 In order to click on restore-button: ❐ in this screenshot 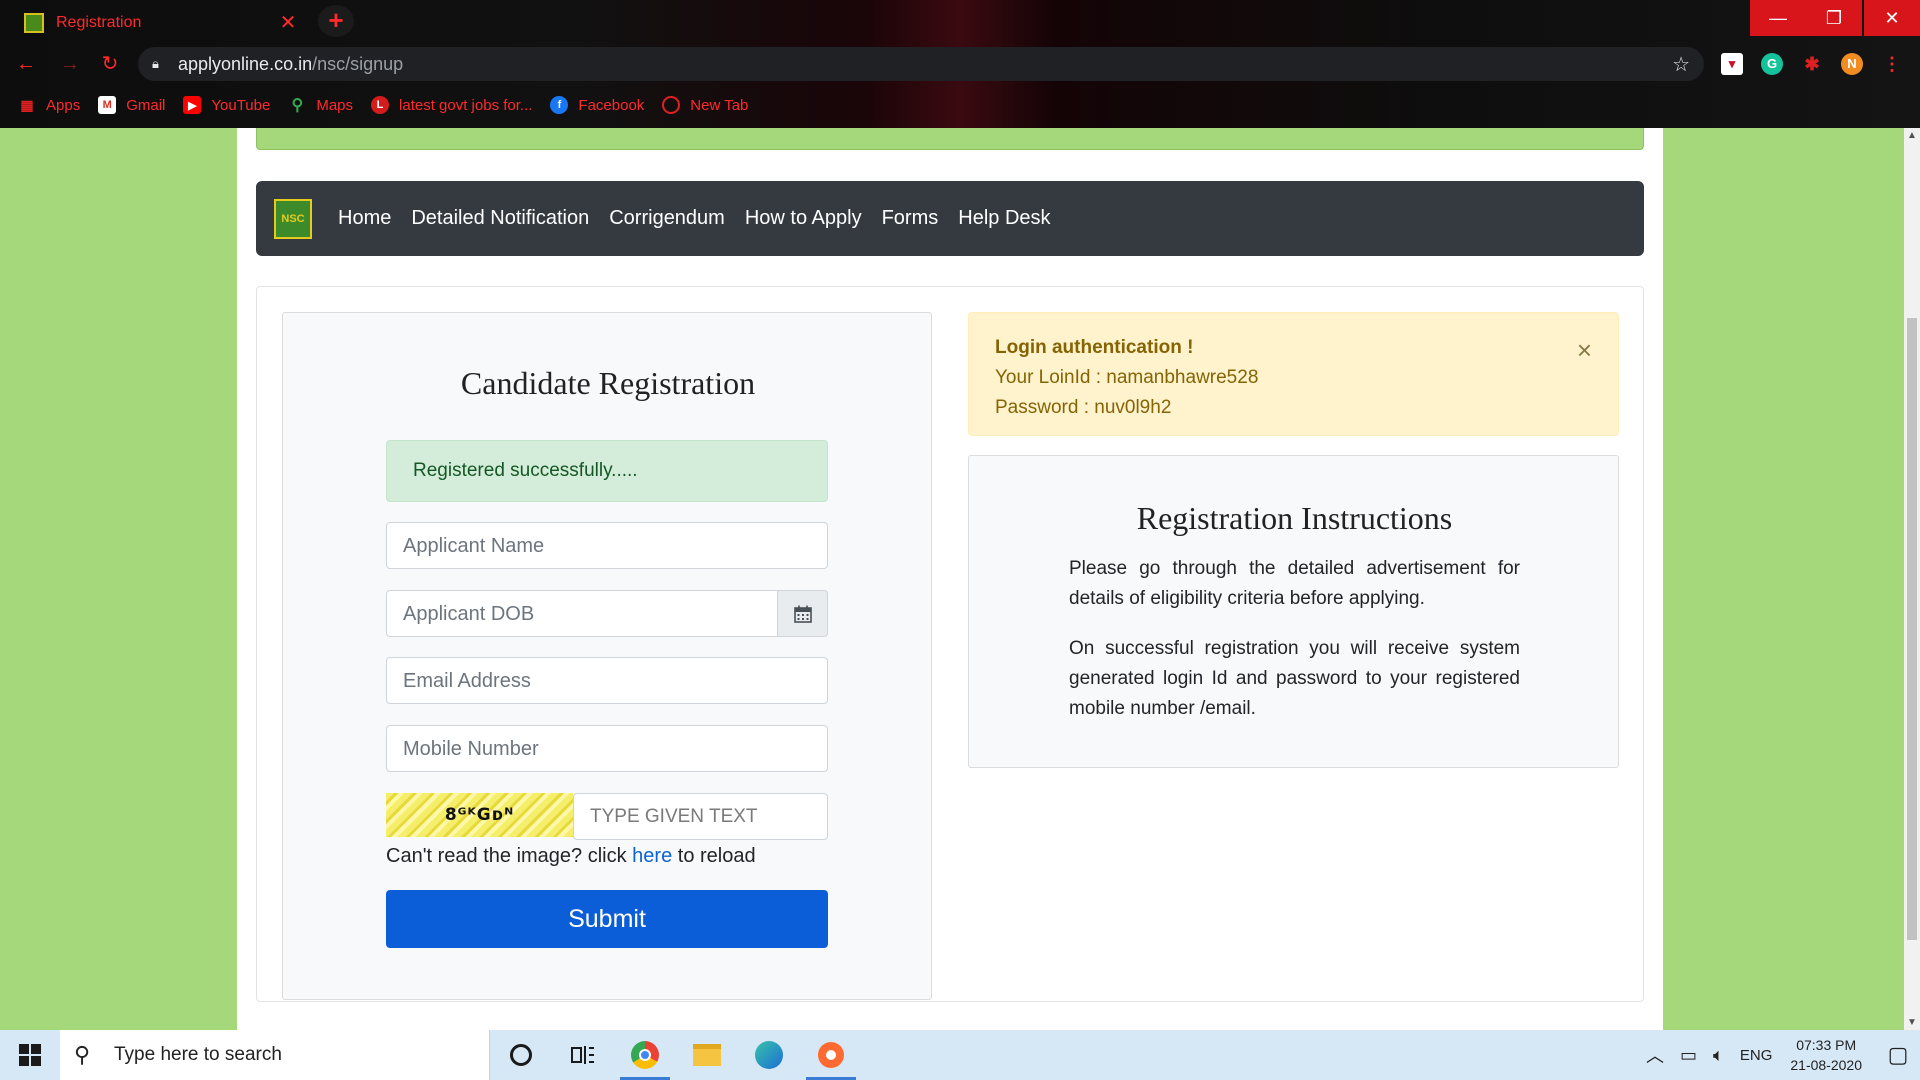, I will do `click(1834, 18)`.